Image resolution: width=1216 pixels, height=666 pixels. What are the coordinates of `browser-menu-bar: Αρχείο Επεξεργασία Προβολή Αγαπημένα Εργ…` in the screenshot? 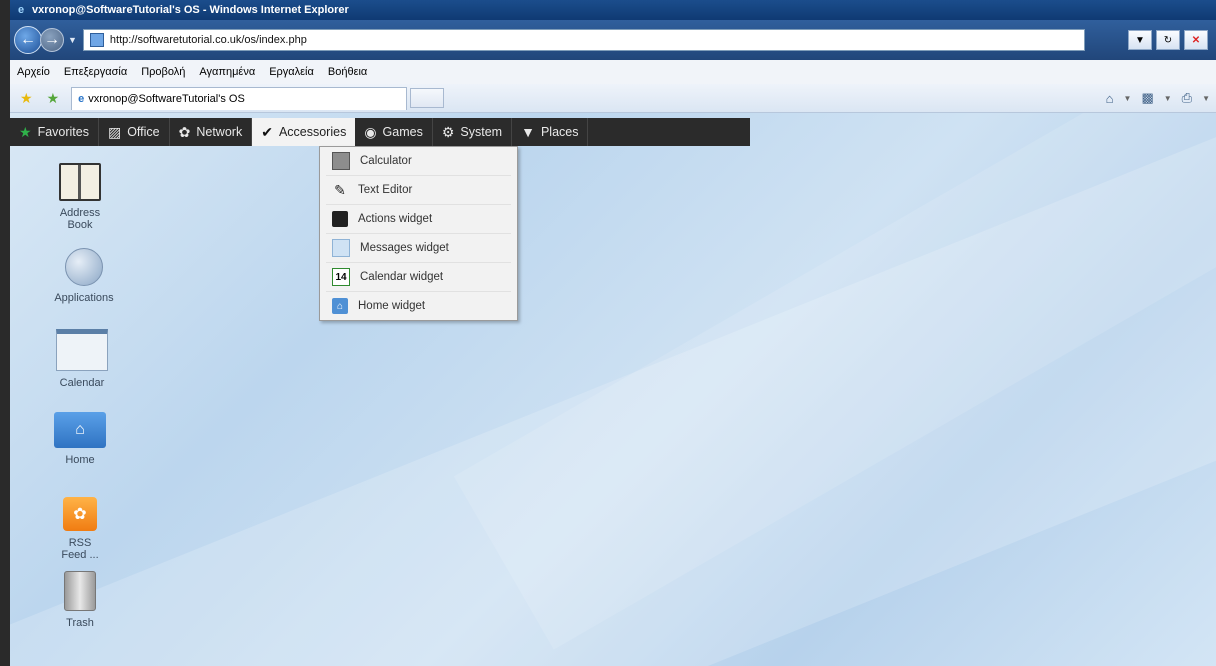 It's located at (613, 72).